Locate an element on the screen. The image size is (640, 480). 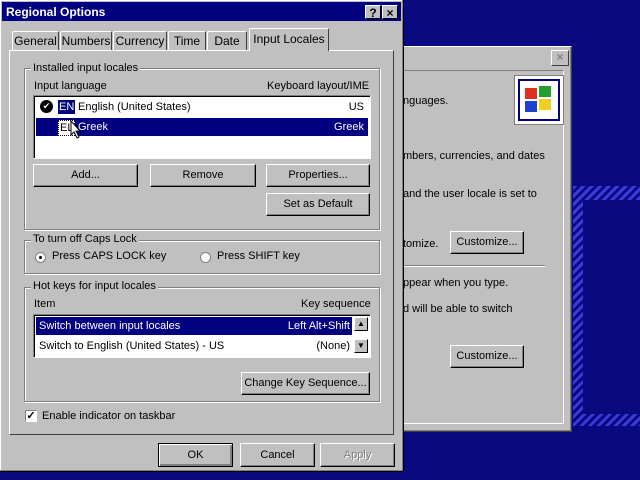
background-text: and the user locale is set to is located at coordinates (470, 194).